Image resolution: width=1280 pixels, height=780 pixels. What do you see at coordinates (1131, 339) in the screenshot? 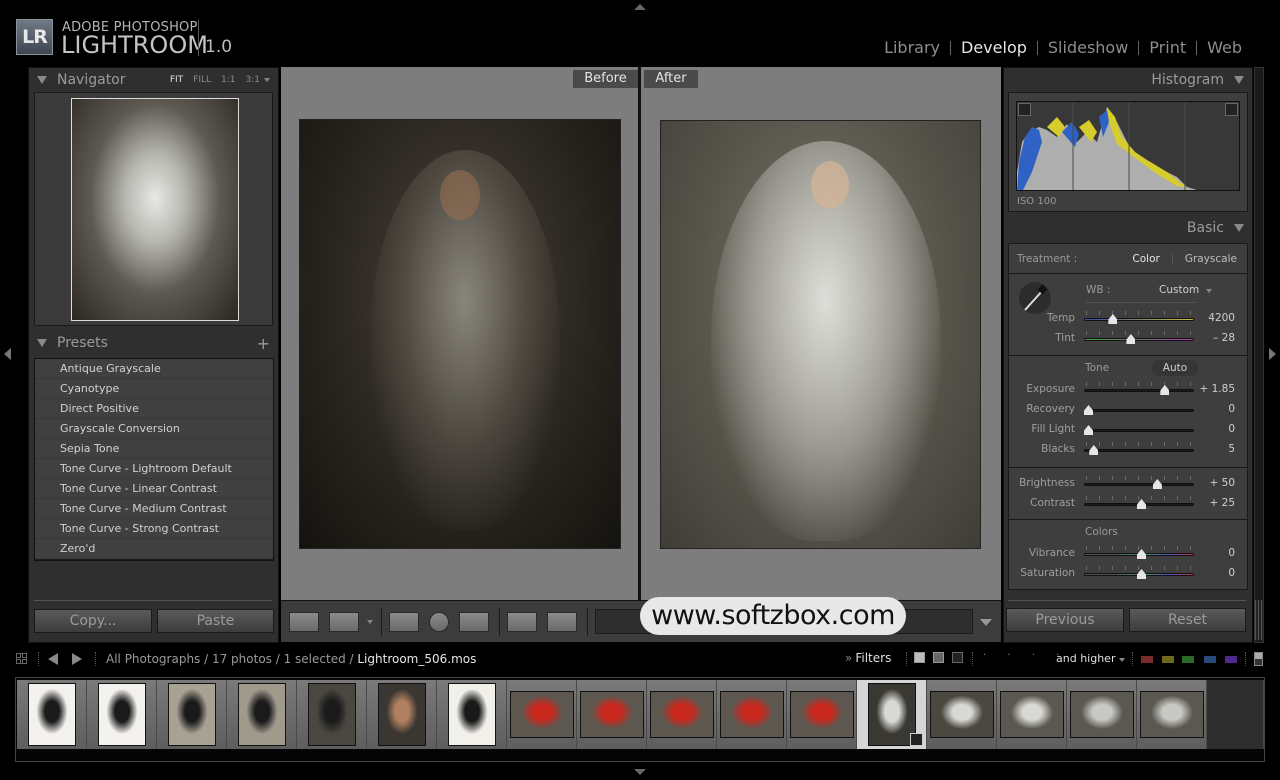
I see `tint-slider-thumb` at bounding box center [1131, 339].